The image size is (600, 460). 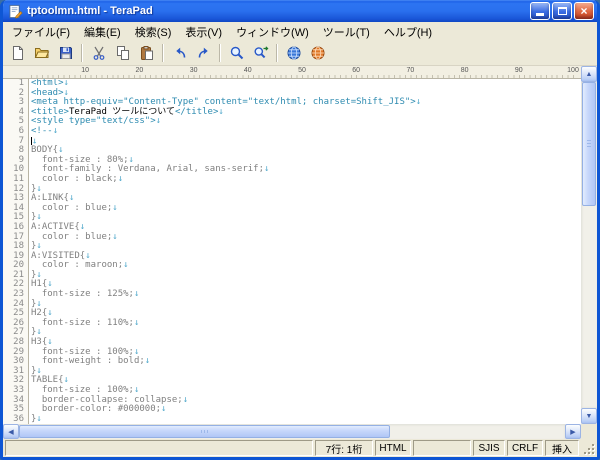 I want to click on close-button: ×, so click(x=584, y=11).